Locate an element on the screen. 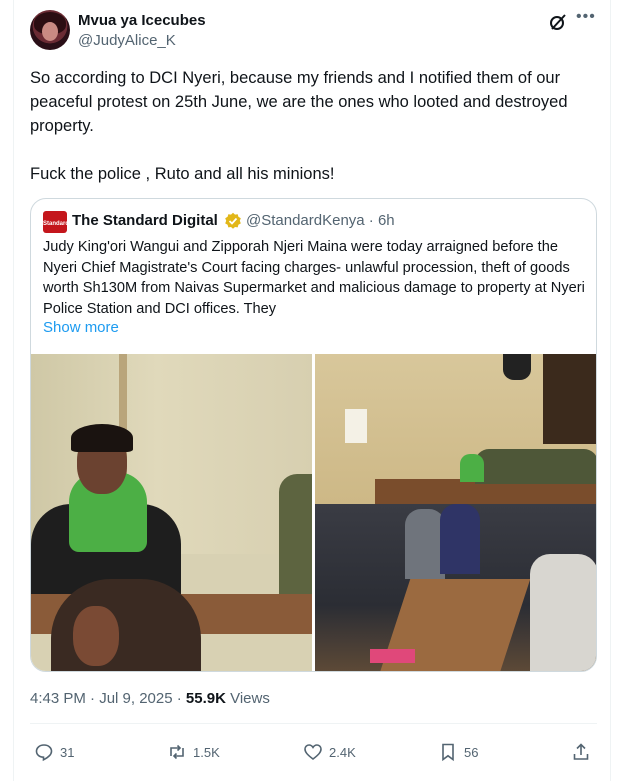  reply-button: 31 is located at coordinates (54, 752).